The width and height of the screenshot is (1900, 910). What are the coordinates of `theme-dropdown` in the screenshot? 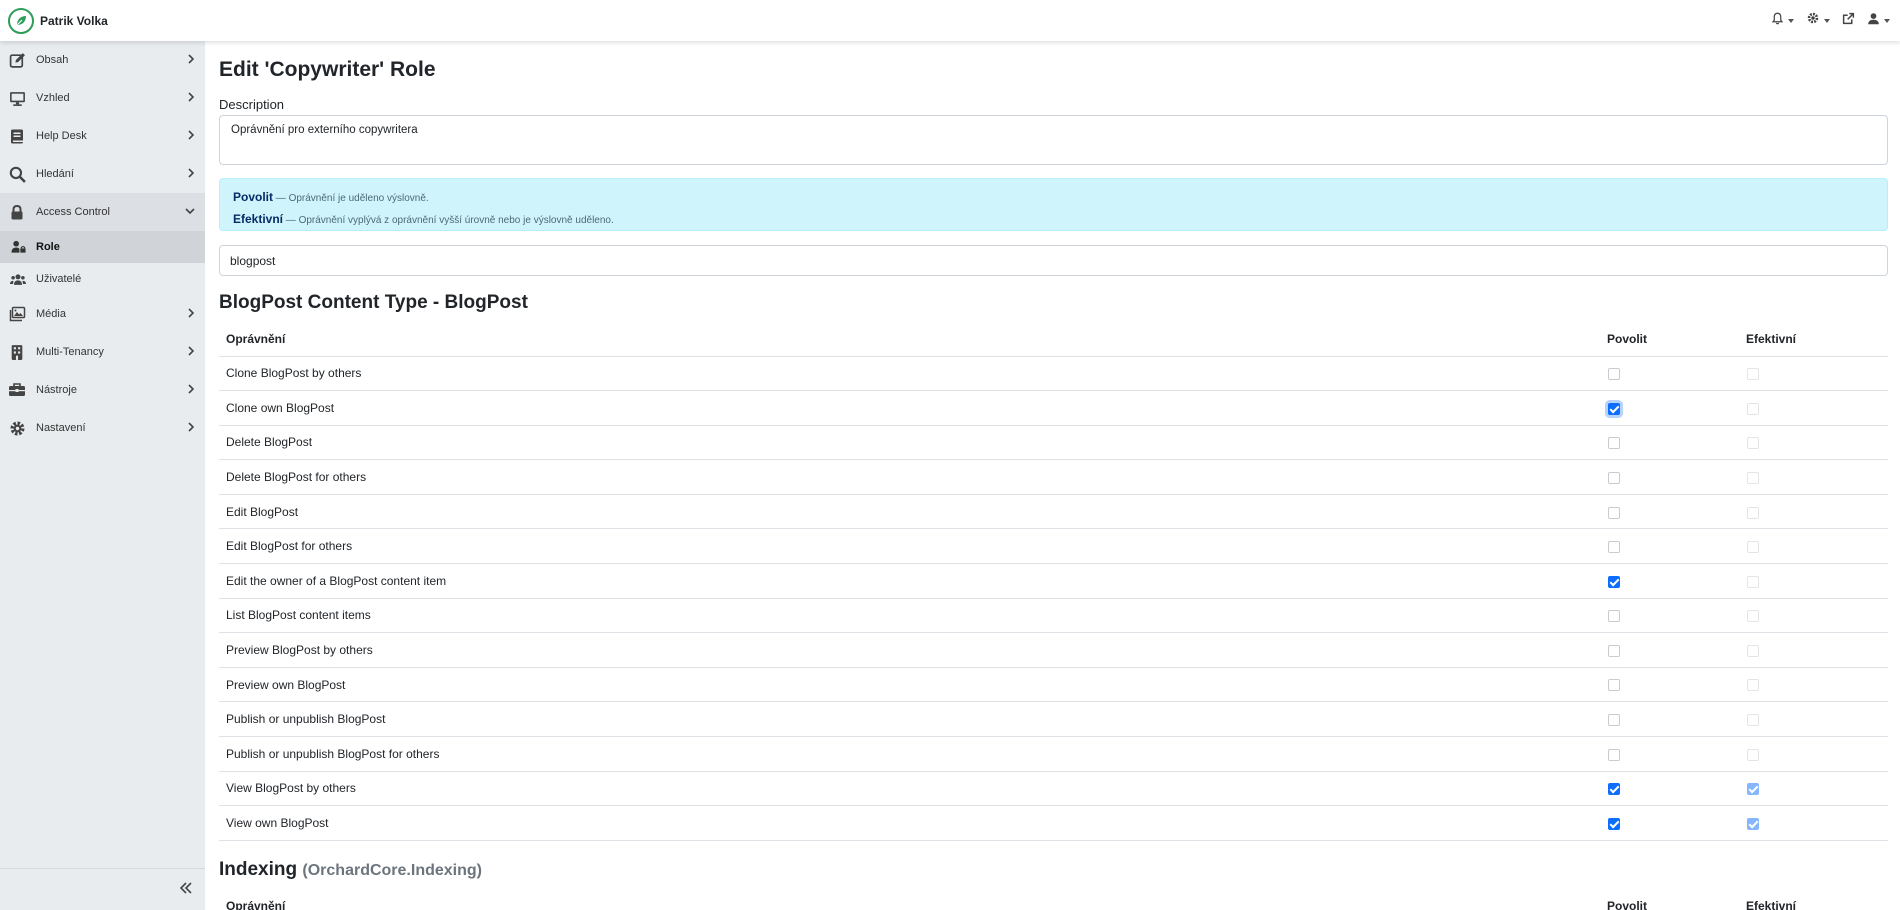 It's located at (1818, 20).